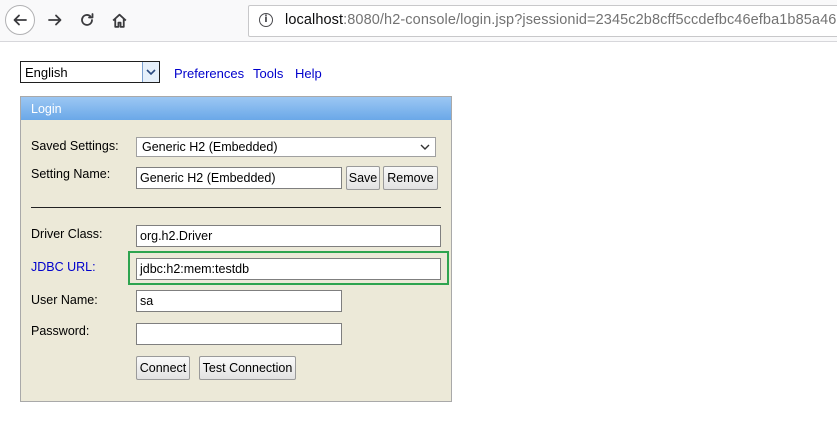  I want to click on login-title: Login, so click(46, 109).